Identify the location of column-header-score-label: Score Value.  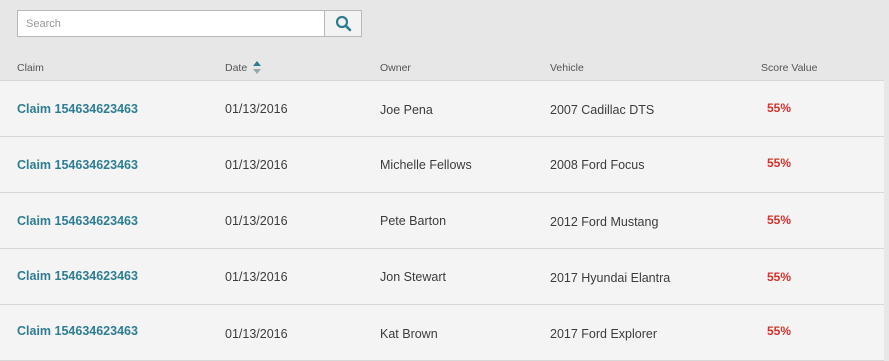
(789, 68).